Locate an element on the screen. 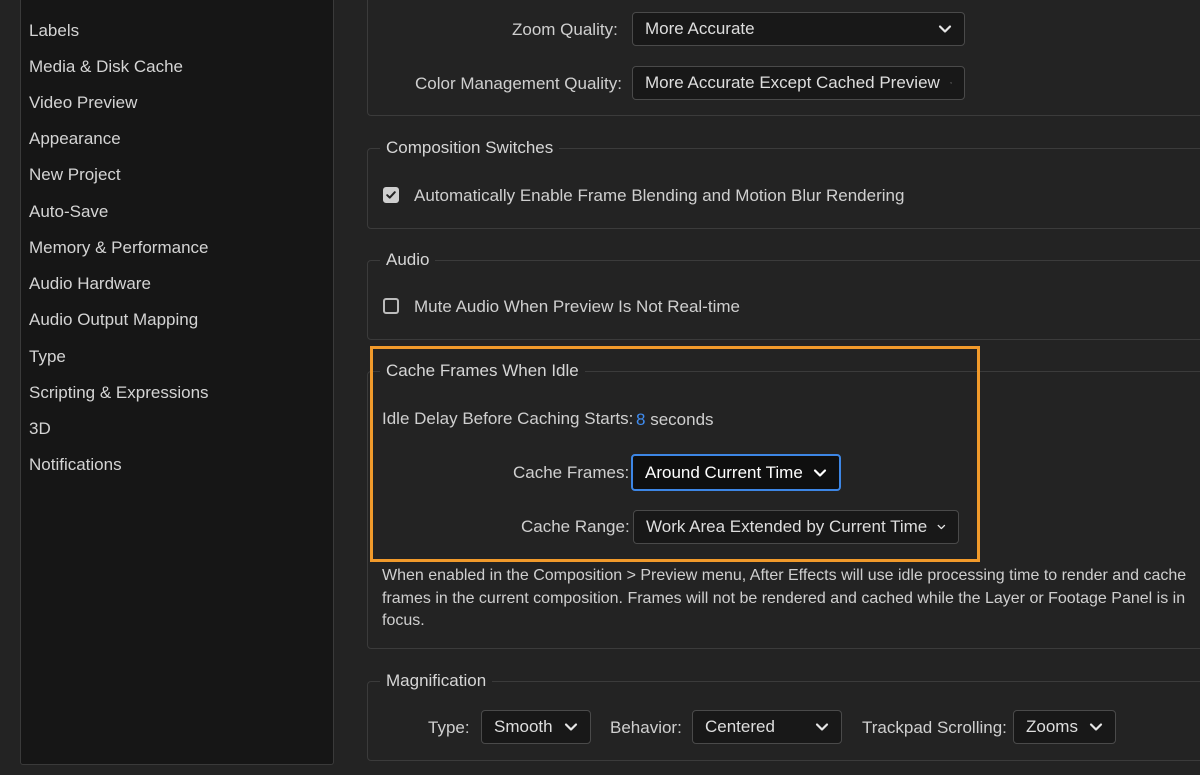 The image size is (1200, 775). sidebar-item-media-disk-cache: Media & Disk Cache is located at coordinates (106, 67).